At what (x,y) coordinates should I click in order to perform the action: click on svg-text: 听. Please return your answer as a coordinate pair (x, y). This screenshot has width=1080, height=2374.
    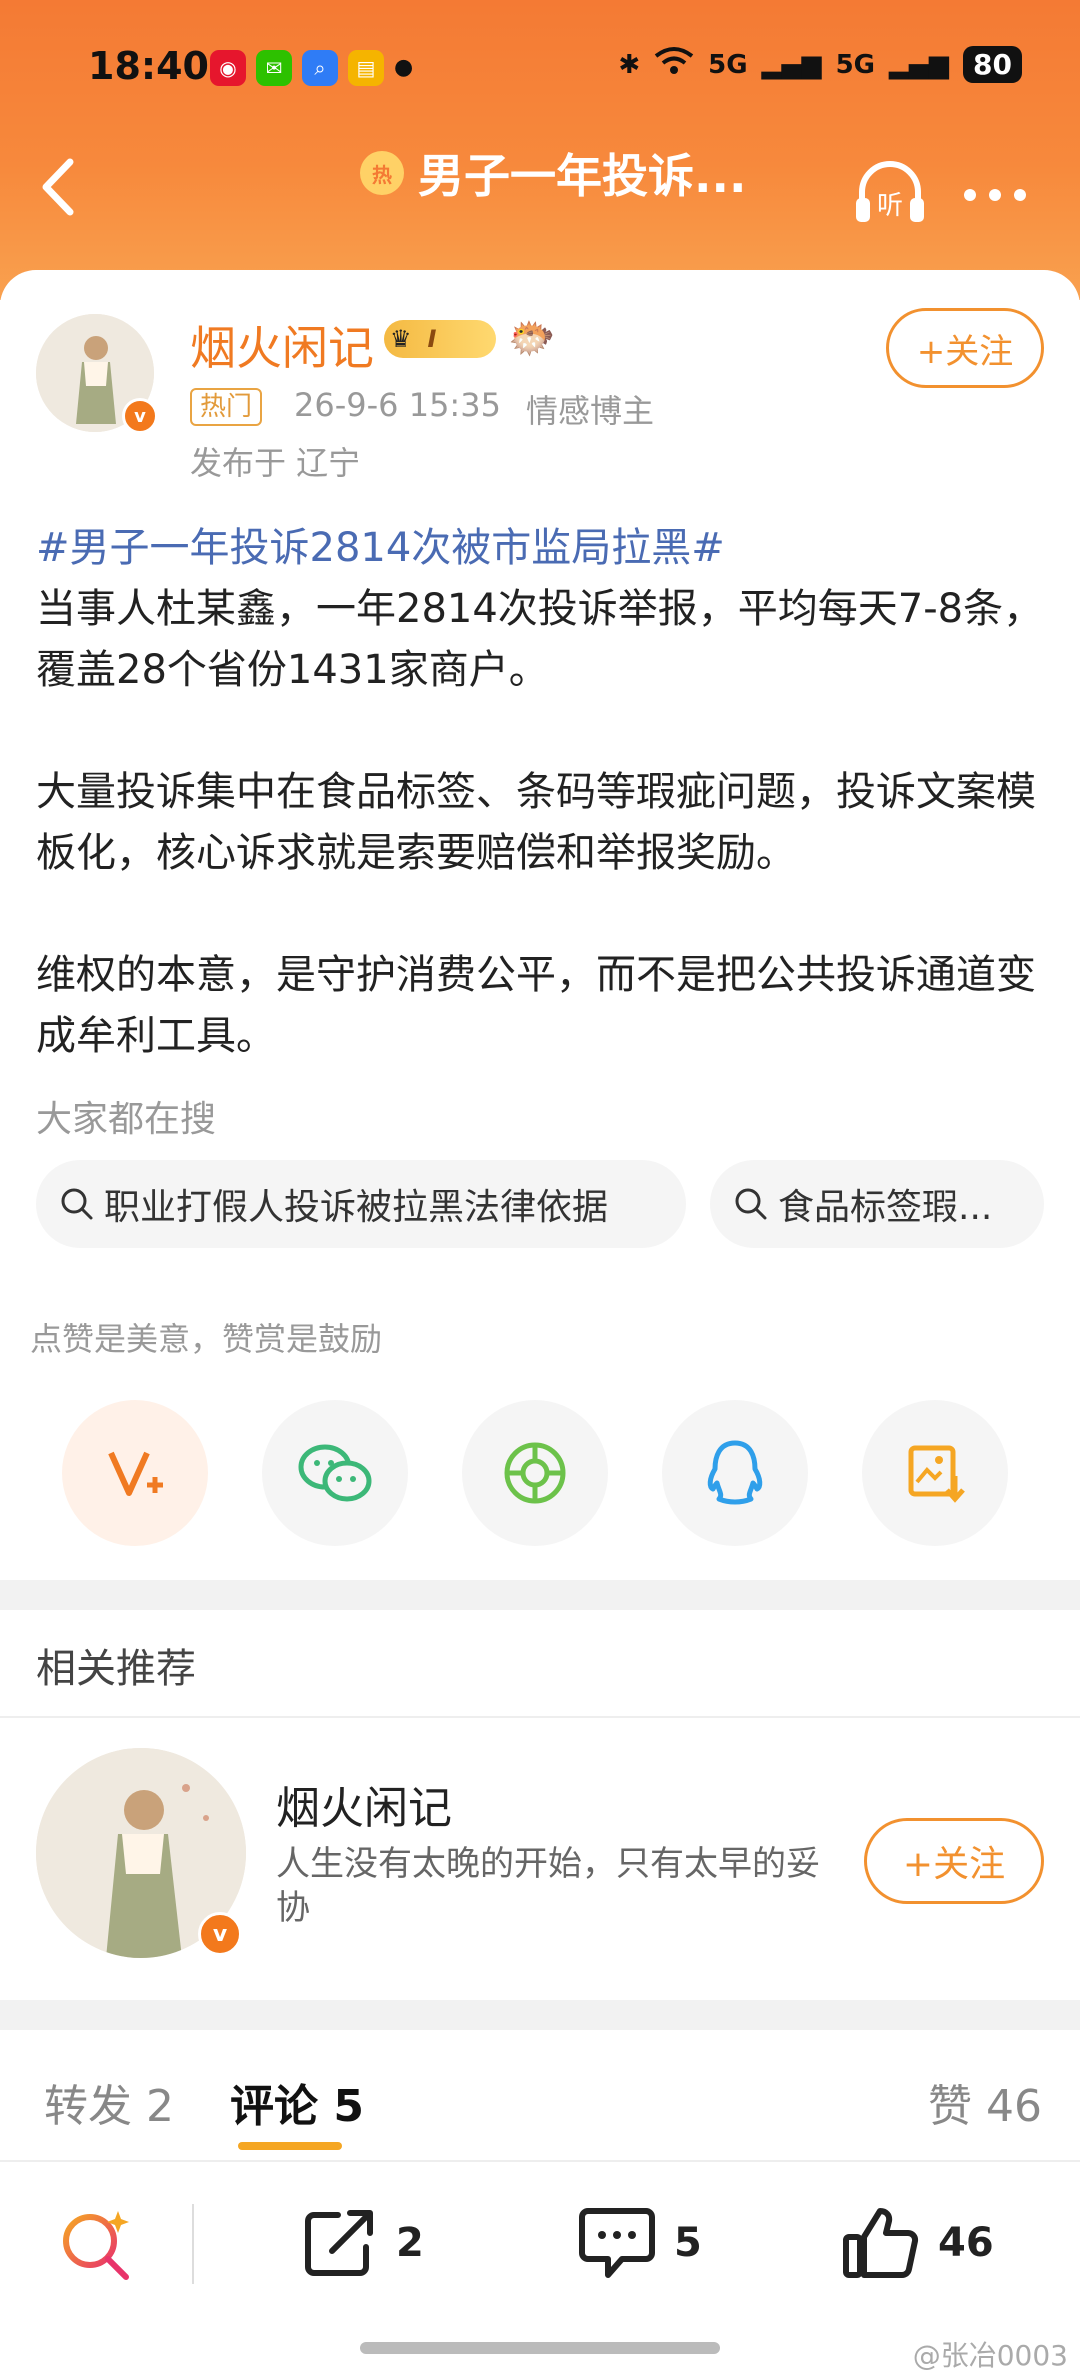
    Looking at the image, I should click on (890, 206).